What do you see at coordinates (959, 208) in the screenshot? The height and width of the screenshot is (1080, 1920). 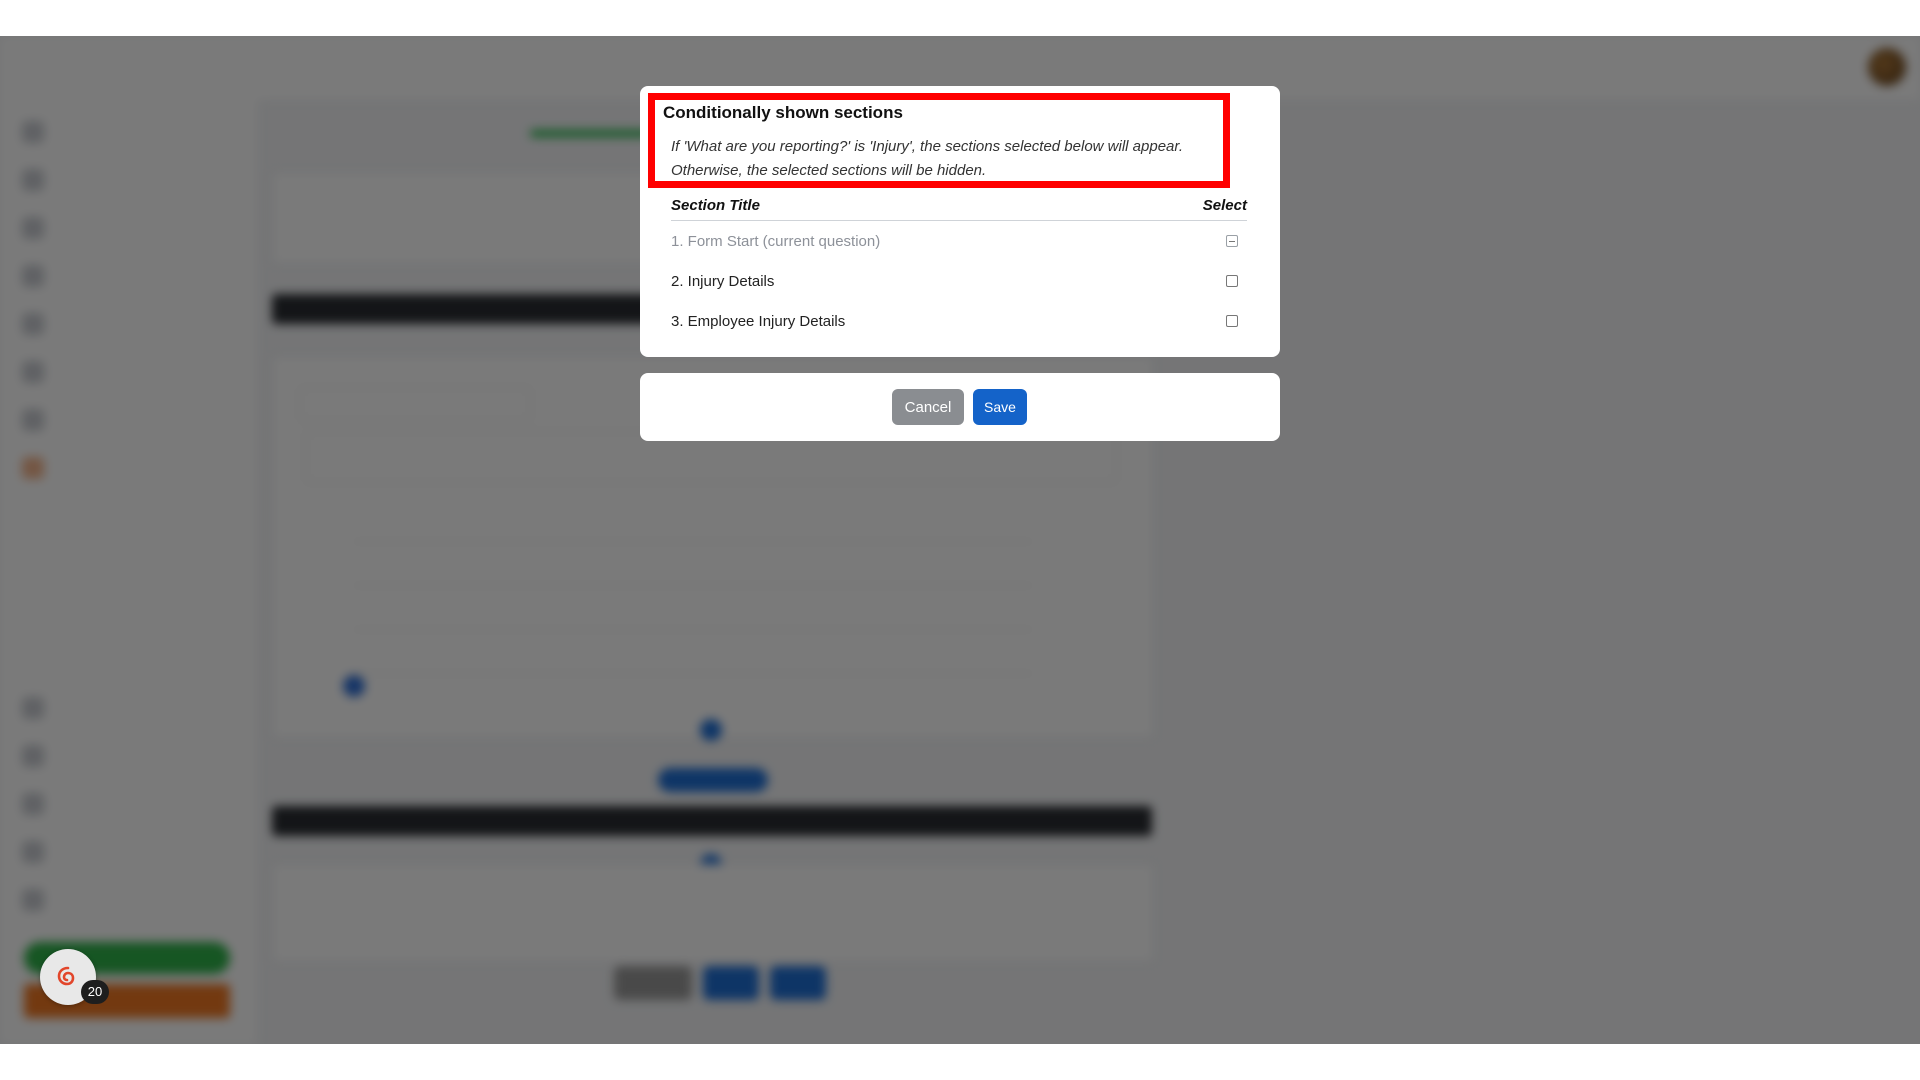 I see `table-header: Section Title Select` at bounding box center [959, 208].